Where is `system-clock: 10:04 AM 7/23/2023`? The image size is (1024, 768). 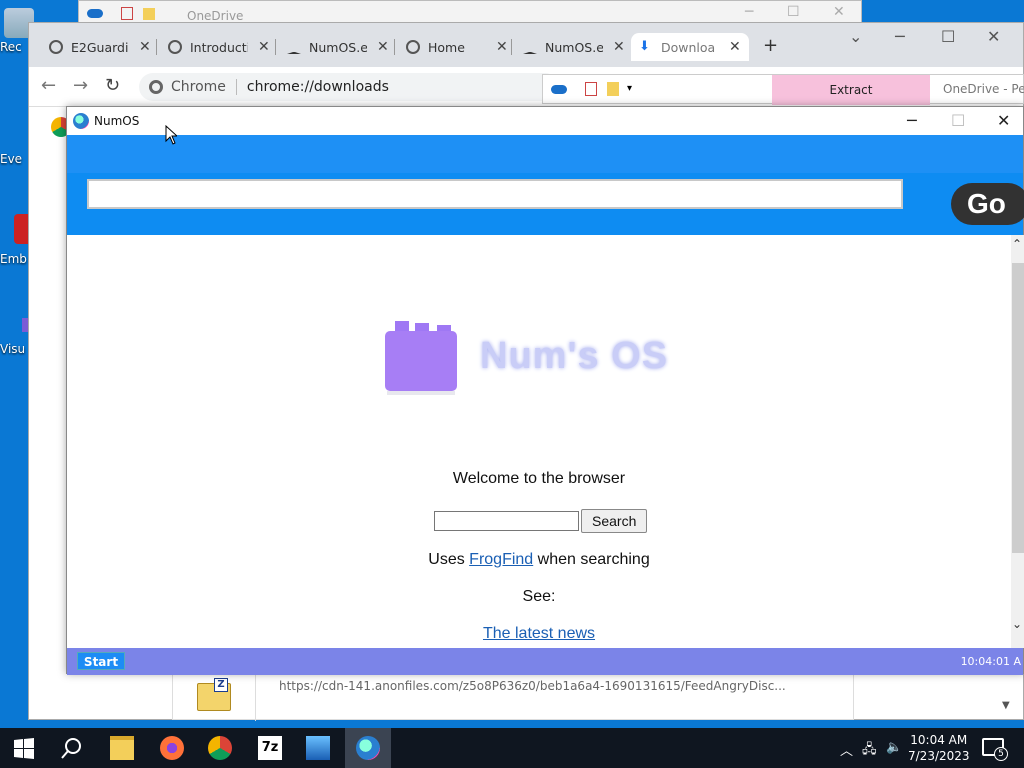 system-clock: 10:04 AM 7/23/2023 is located at coordinates (939, 748).